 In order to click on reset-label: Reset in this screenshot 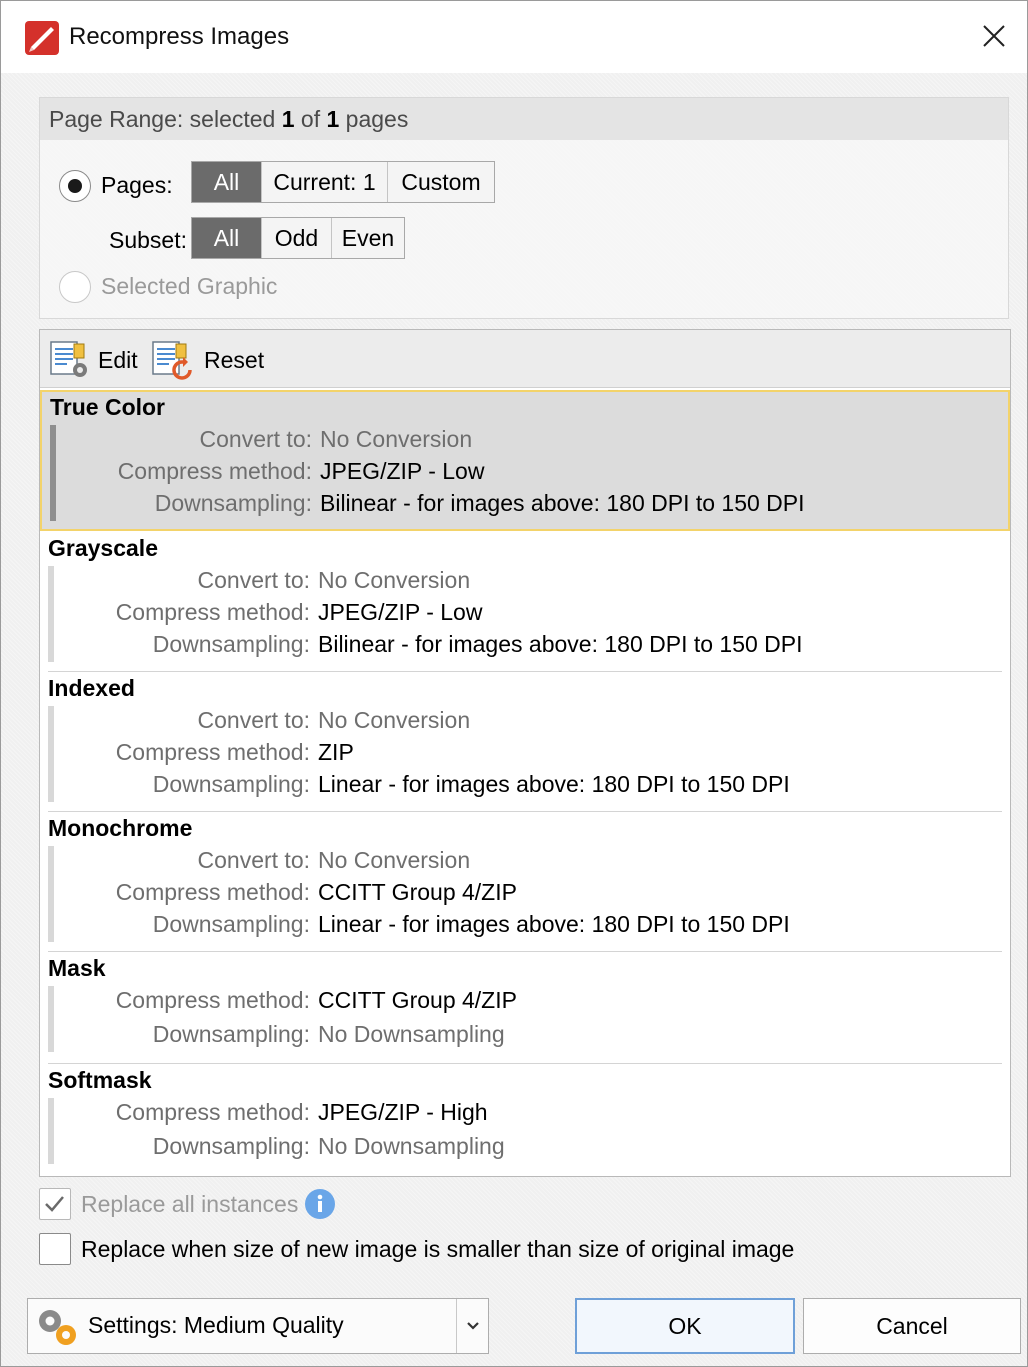, I will do `click(234, 359)`.